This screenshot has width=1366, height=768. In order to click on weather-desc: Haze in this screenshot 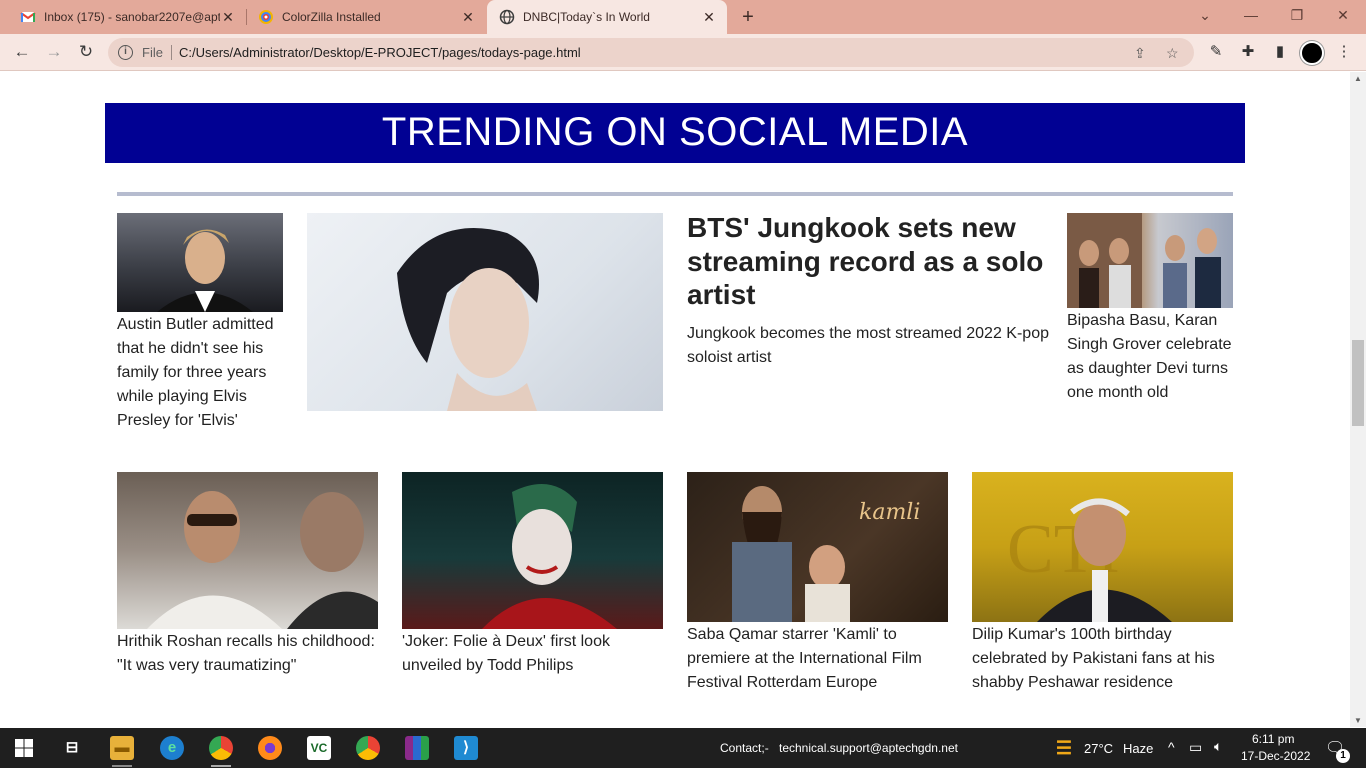, I will do `click(1138, 748)`.